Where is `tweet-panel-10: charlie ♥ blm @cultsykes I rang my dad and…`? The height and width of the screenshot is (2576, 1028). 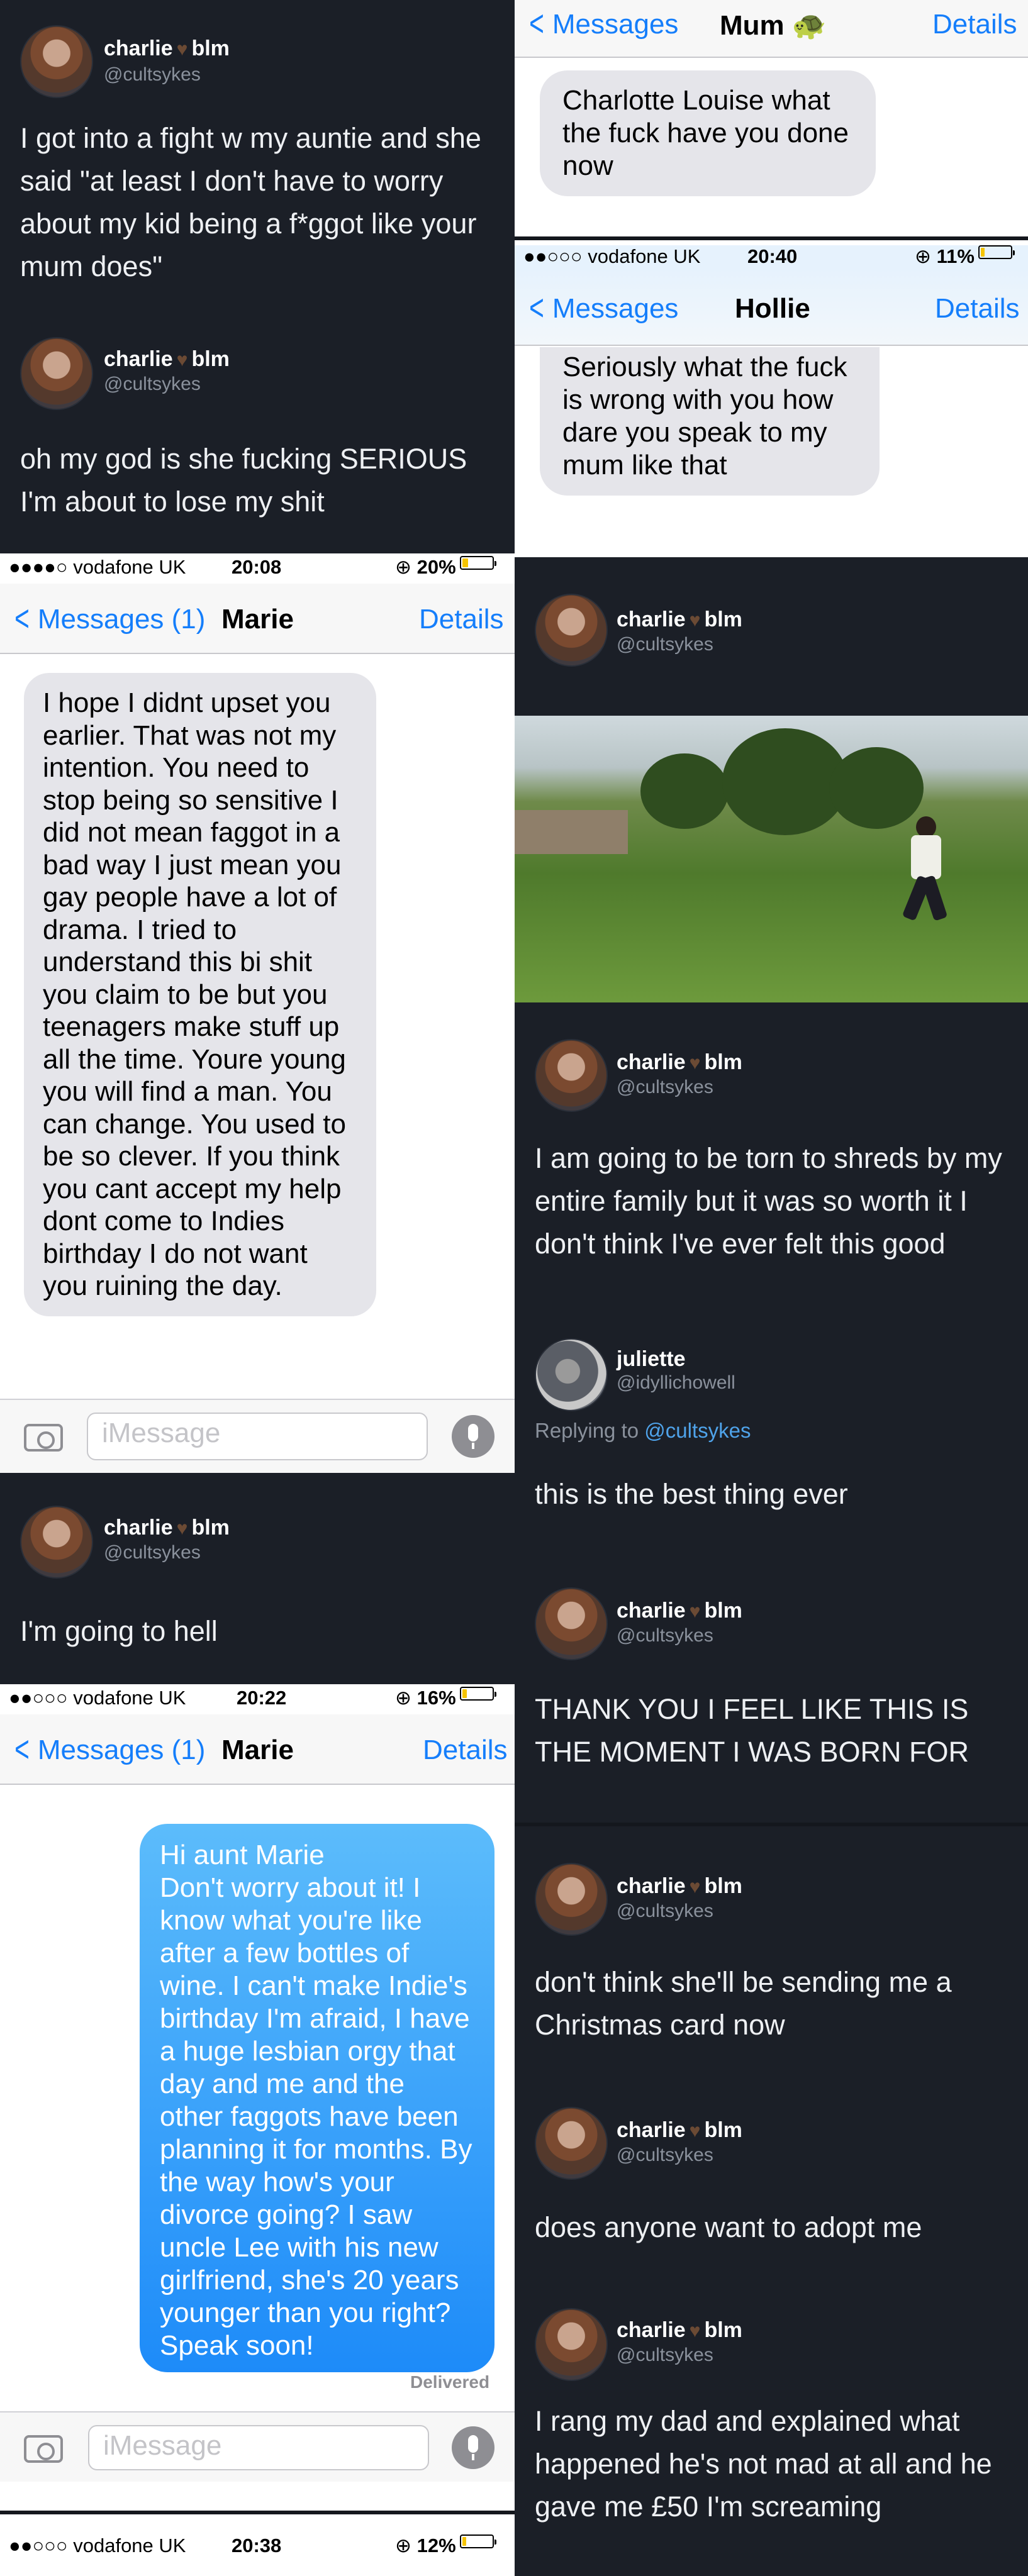 tweet-panel-10: charlie ♥ blm @cultsykes I rang my dad and… is located at coordinates (771, 2434).